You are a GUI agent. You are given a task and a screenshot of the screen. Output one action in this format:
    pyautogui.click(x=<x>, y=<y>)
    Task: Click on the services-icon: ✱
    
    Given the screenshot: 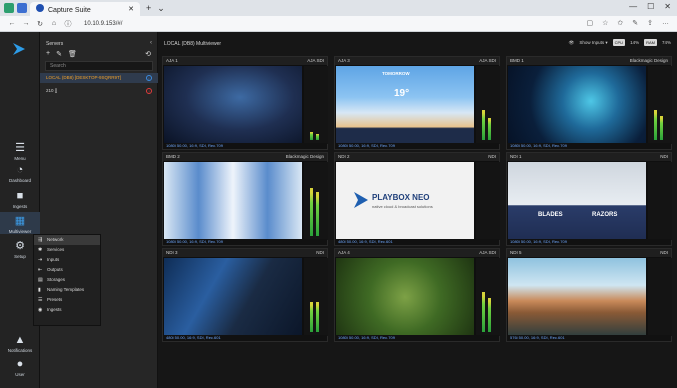 What is the action you would take?
    pyautogui.click(x=40, y=250)
    